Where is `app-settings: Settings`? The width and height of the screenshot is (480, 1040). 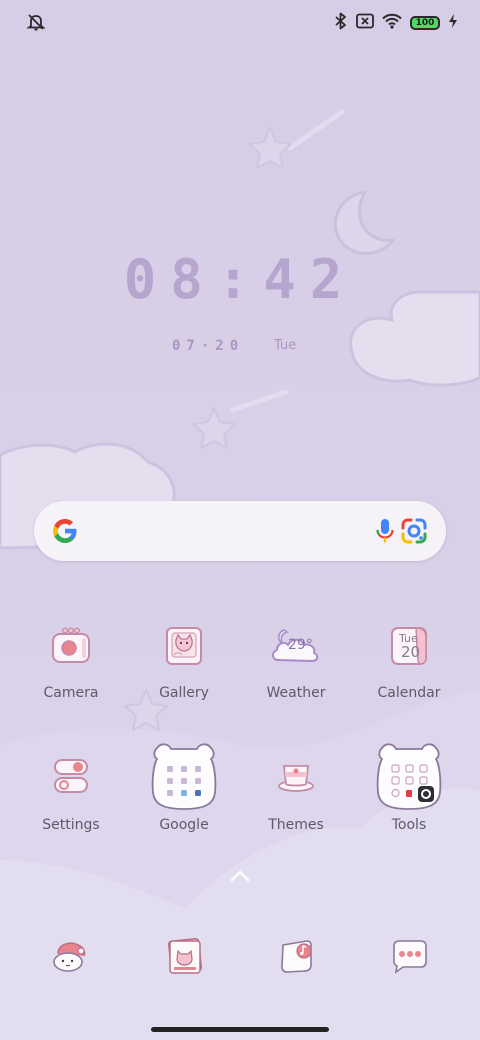
app-settings: Settings is located at coordinates (71, 792).